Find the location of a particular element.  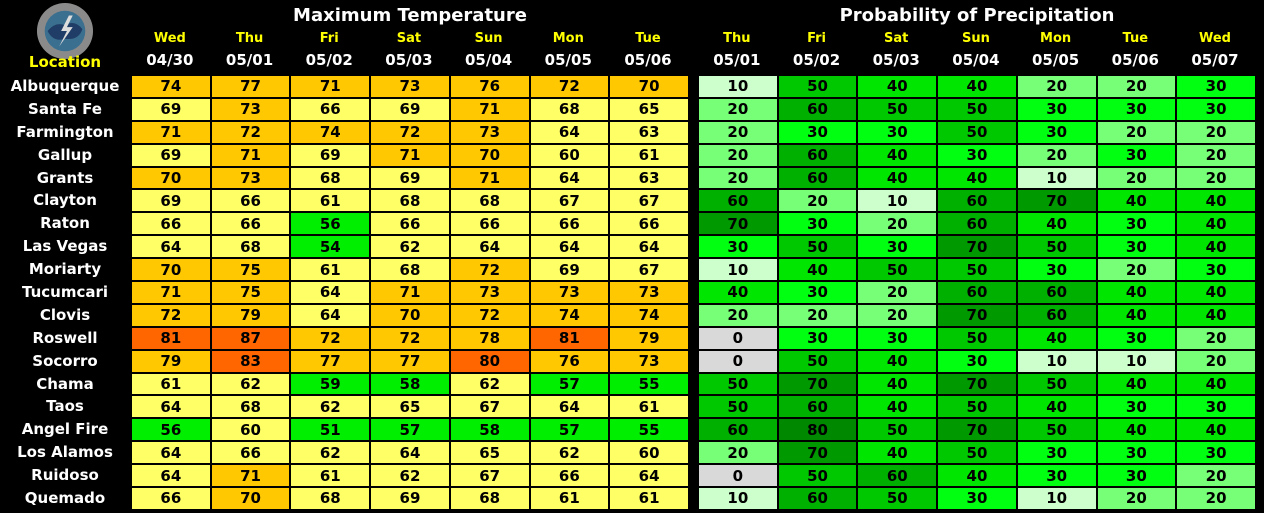

temp-cell: 81 is located at coordinates (171, 338).